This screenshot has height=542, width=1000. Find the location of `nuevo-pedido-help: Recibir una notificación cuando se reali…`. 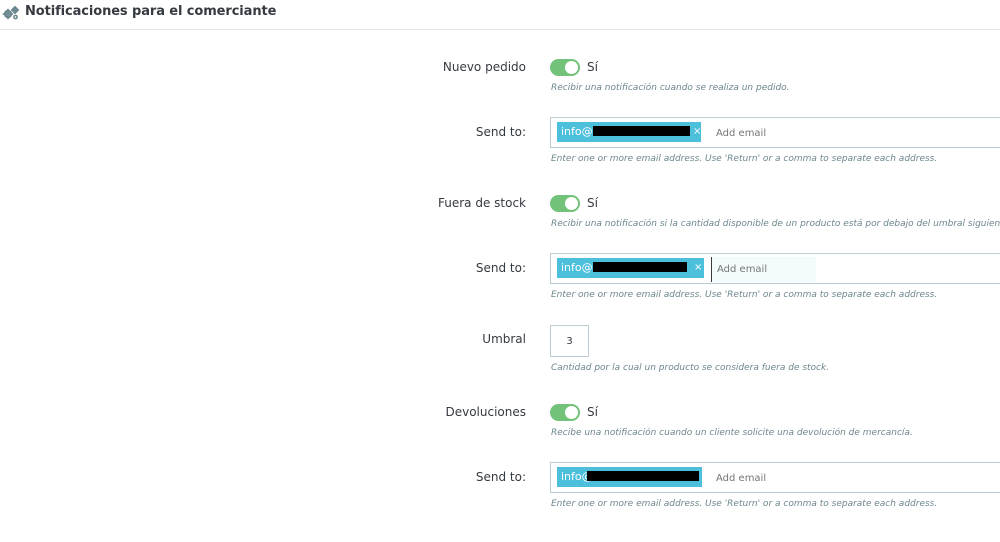

nuevo-pedido-help: Recibir una notificación cuando se reali… is located at coordinates (670, 88).